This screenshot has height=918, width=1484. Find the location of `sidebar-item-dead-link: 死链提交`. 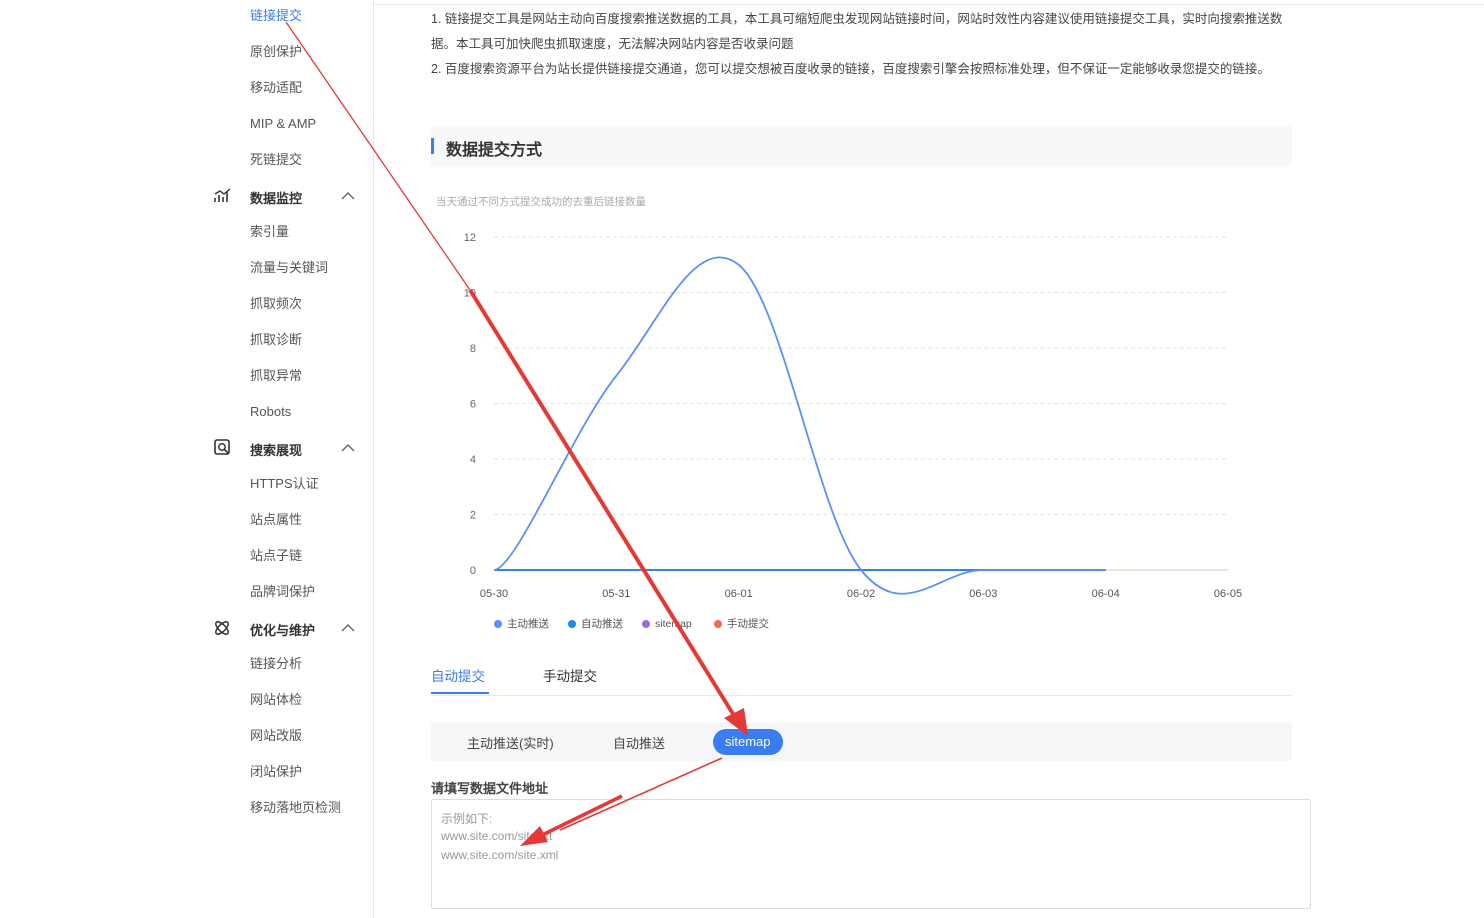

sidebar-item-dead-link: 死链提交 is located at coordinates (276, 160).